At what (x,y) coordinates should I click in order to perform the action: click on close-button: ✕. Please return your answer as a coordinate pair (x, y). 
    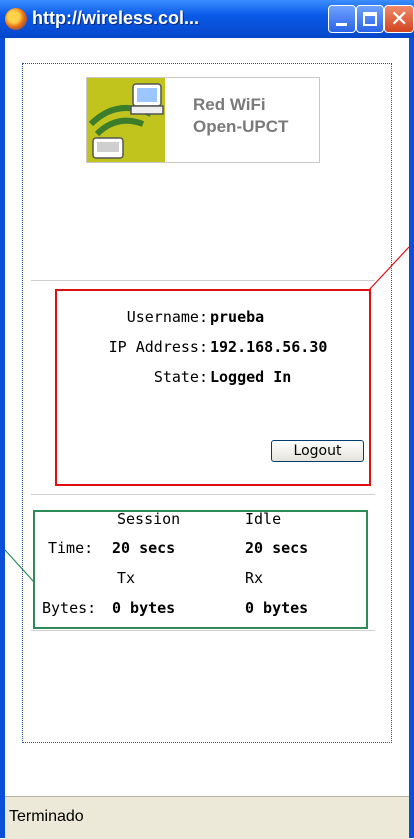
    Looking at the image, I should click on (399, 19).